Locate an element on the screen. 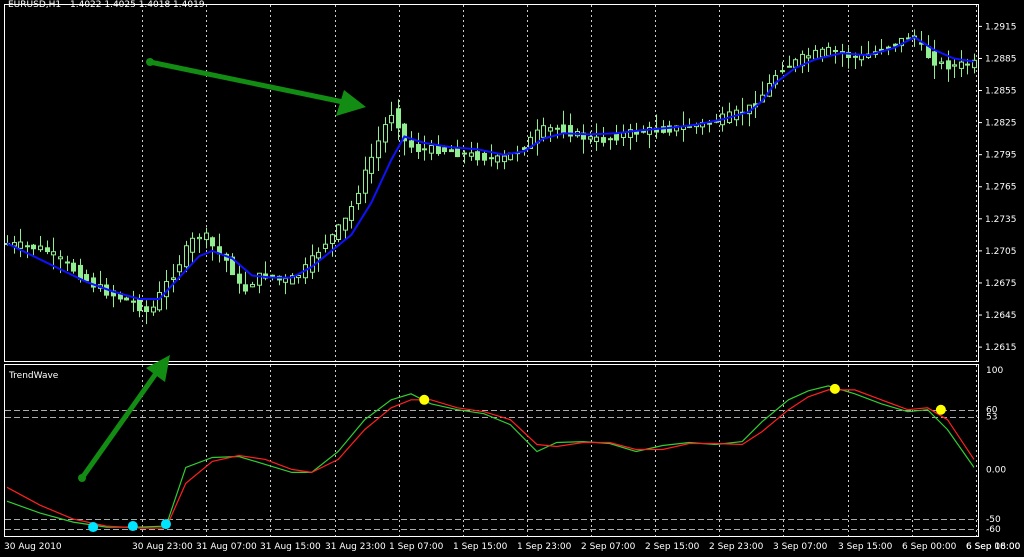 This screenshot has height=557, width=1024. time-tick-label: 1 Sep 15:00 is located at coordinates (480, 547).